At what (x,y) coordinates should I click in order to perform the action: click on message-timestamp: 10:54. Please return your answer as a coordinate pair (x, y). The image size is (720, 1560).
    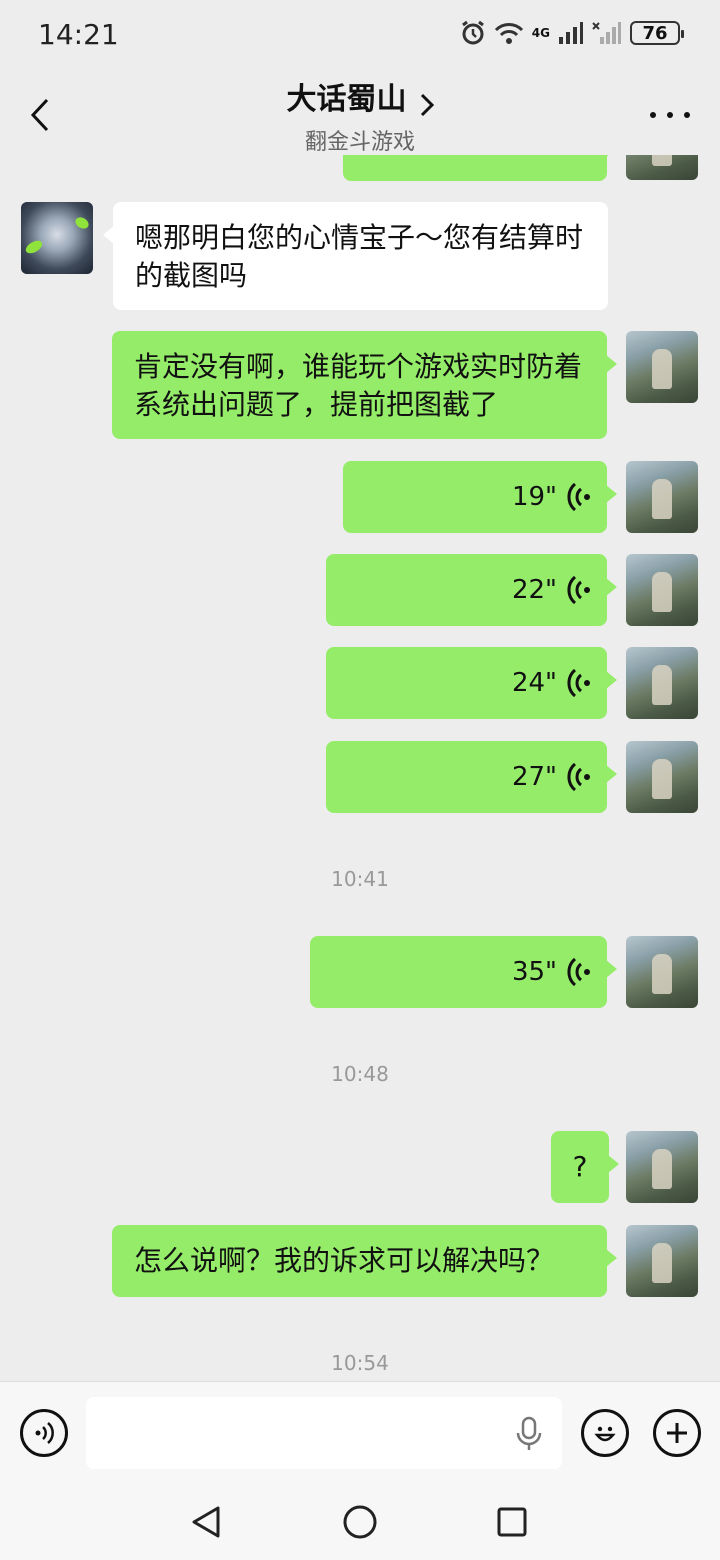
    Looking at the image, I should click on (360, 1363).